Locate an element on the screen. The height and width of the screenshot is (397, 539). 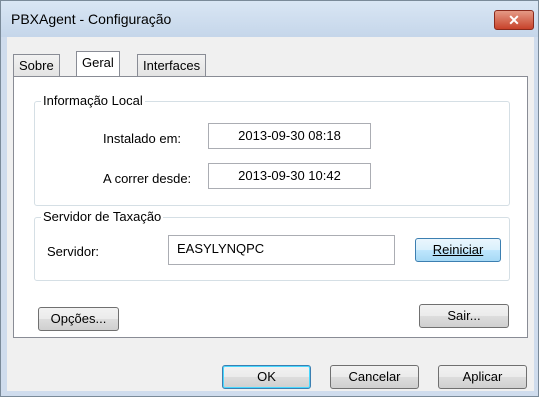
server-group-label: Servidor de Taxação is located at coordinates (102, 216).